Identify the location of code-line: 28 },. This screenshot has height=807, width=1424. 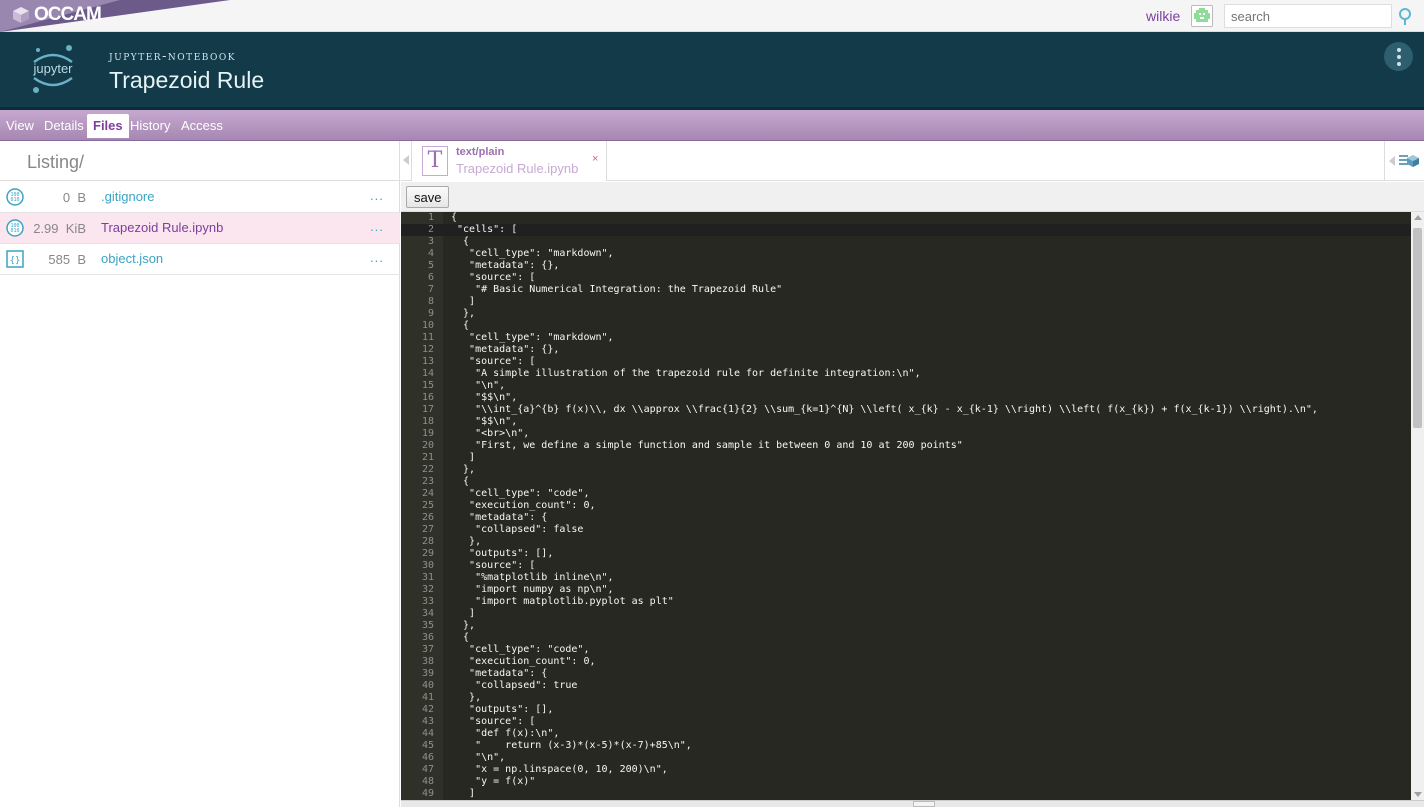
(906, 542).